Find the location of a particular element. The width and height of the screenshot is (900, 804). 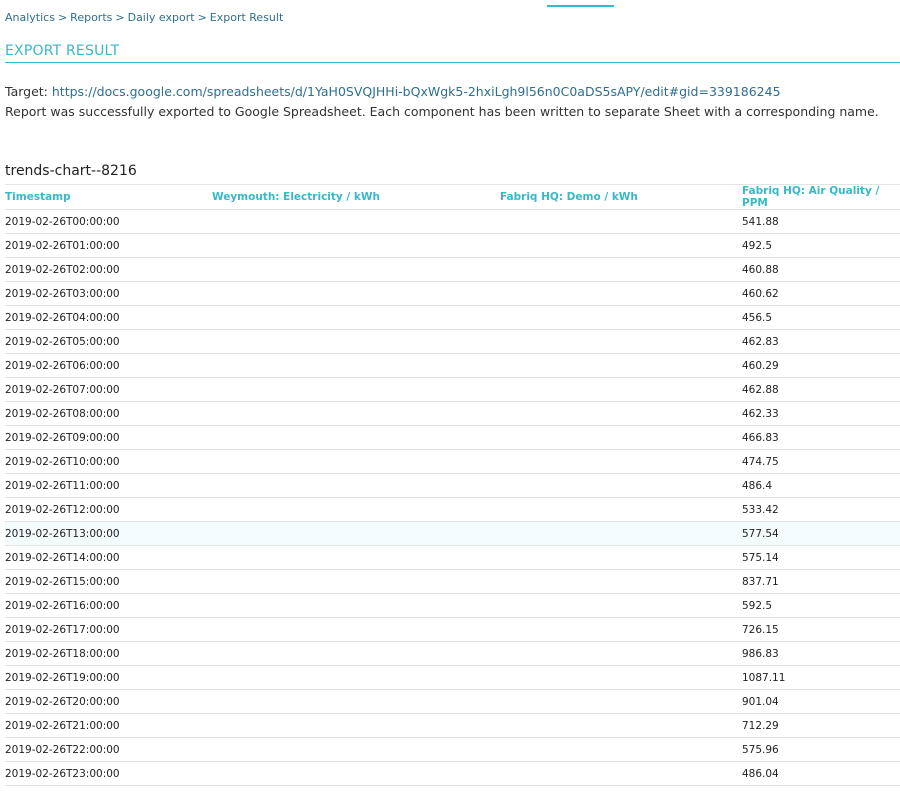

cell-timestamp: 2019-02-26T11:00:00 is located at coordinates (108, 485).